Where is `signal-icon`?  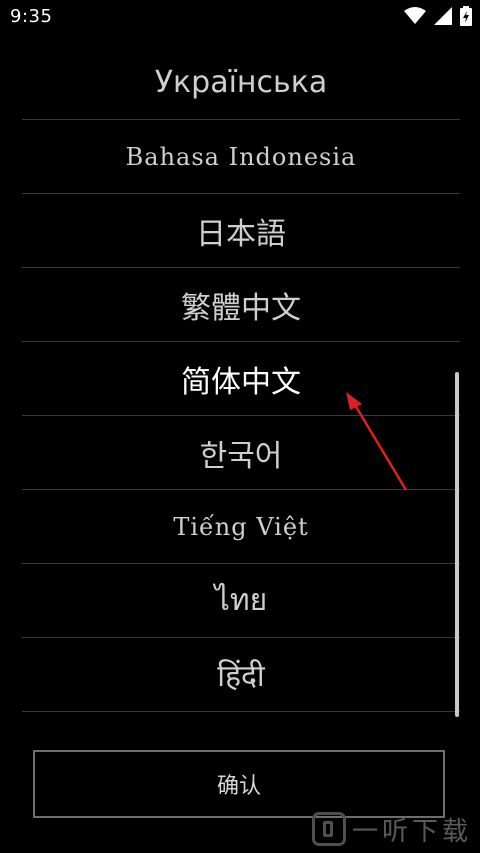
signal-icon is located at coordinates (443, 16).